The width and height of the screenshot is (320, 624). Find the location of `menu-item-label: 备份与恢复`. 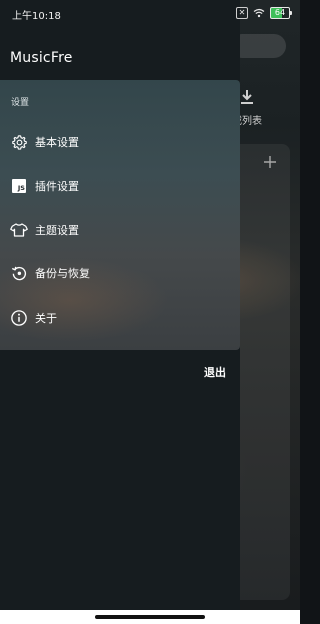

menu-item-label: 备份与恢复 is located at coordinates (62, 273).